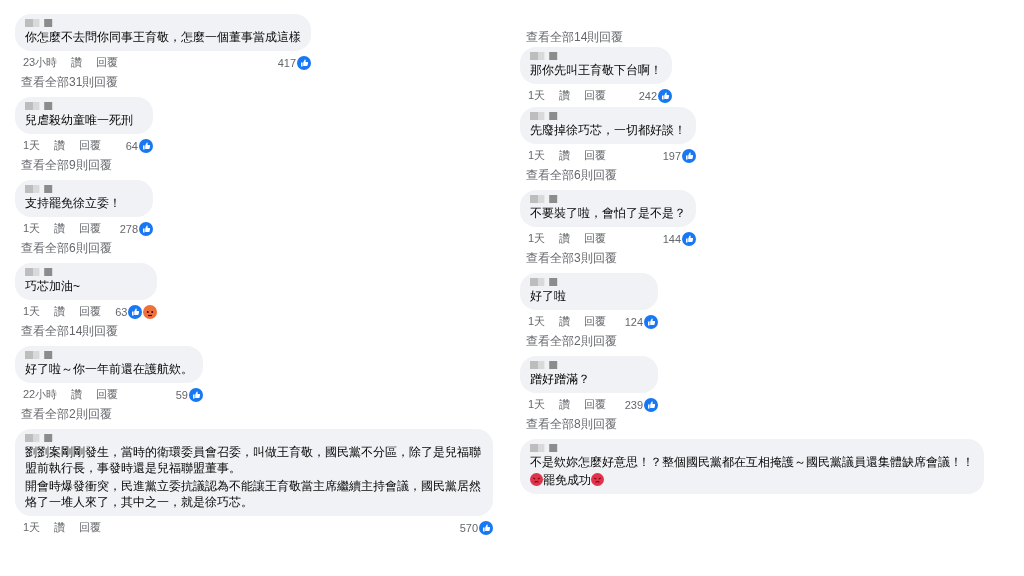 This screenshot has height=576, width=1024. I want to click on comment-time: 23小時, so click(40, 62).